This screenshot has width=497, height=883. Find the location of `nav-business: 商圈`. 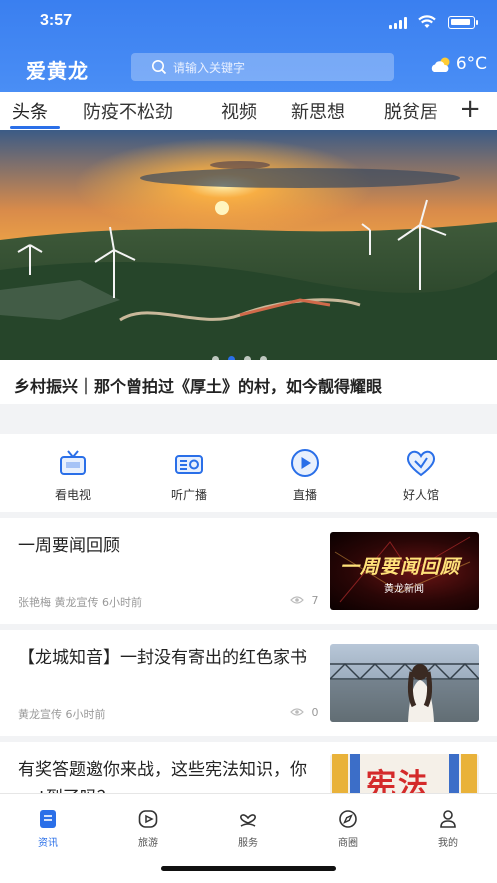

nav-business: 商圈 is located at coordinates (348, 828).